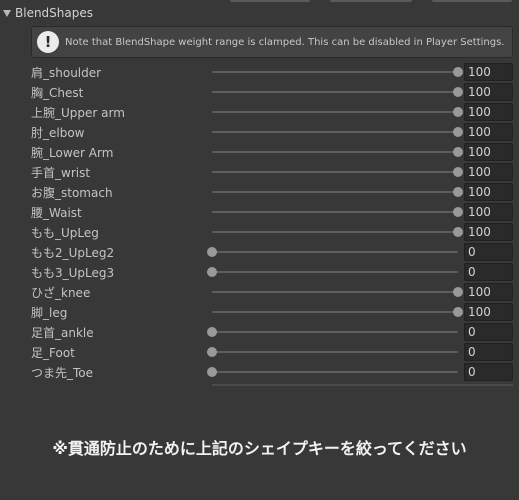 The width and height of the screenshot is (519, 500). Describe the element at coordinates (61, 293) in the screenshot. I see `blendshape-label: ひざ_knee` at that location.